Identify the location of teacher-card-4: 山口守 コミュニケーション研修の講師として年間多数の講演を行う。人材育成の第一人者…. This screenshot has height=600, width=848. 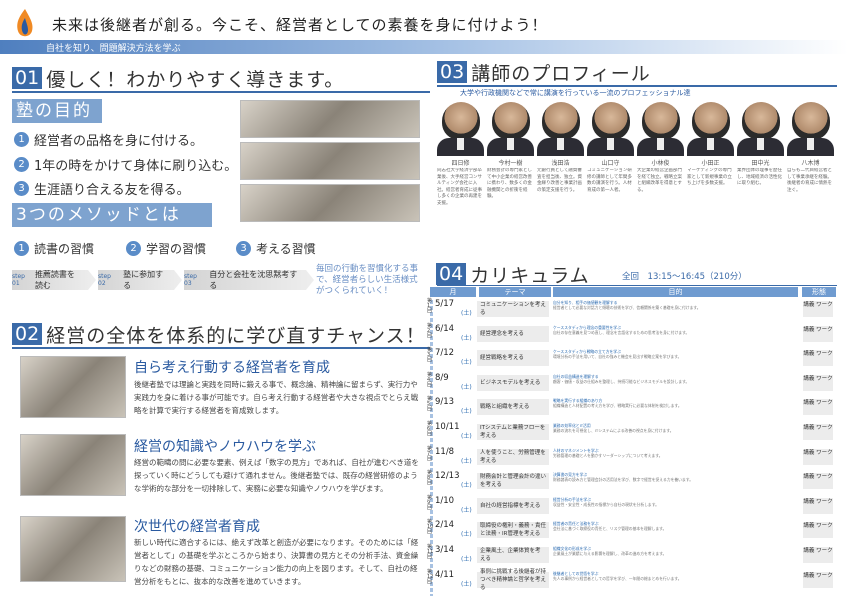
(610, 162).